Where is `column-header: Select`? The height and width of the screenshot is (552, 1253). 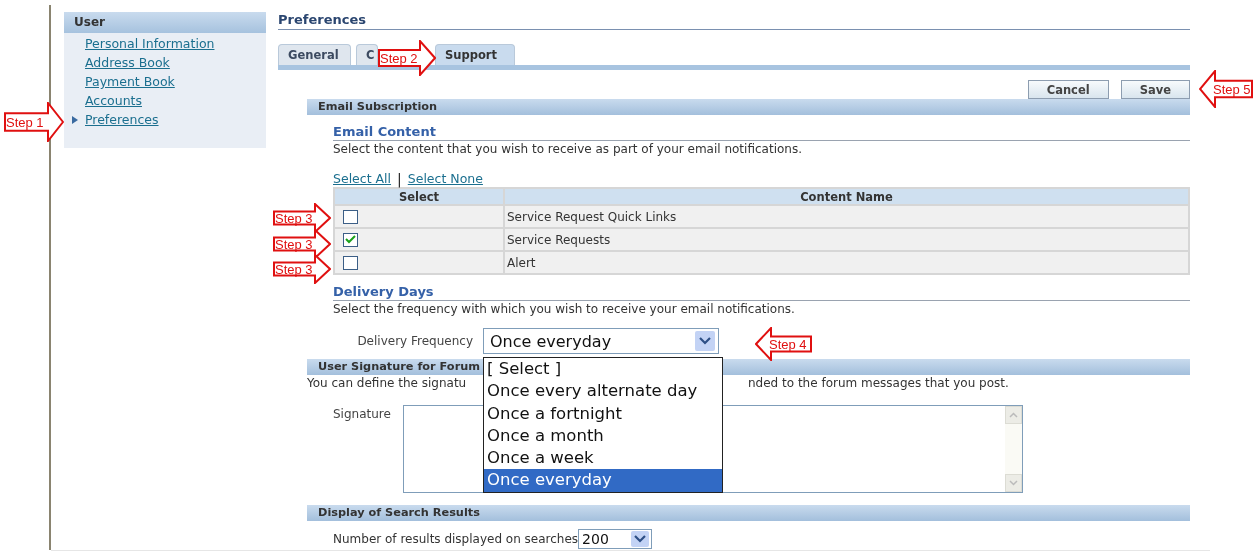 column-header: Select is located at coordinates (419, 196).